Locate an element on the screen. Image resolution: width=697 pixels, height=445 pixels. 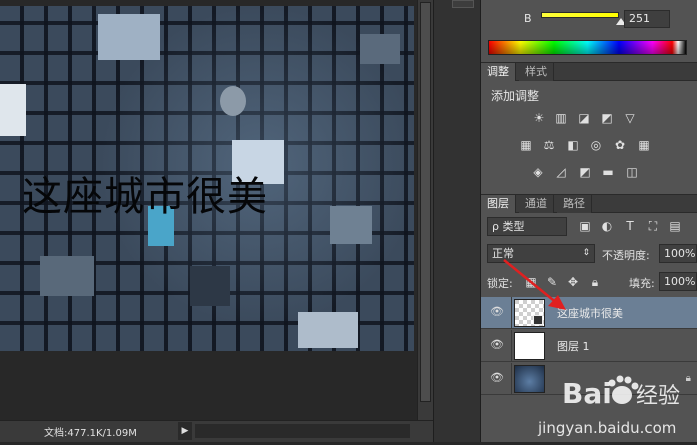
invert-icon: ◈ is located at coordinates (538, 172).